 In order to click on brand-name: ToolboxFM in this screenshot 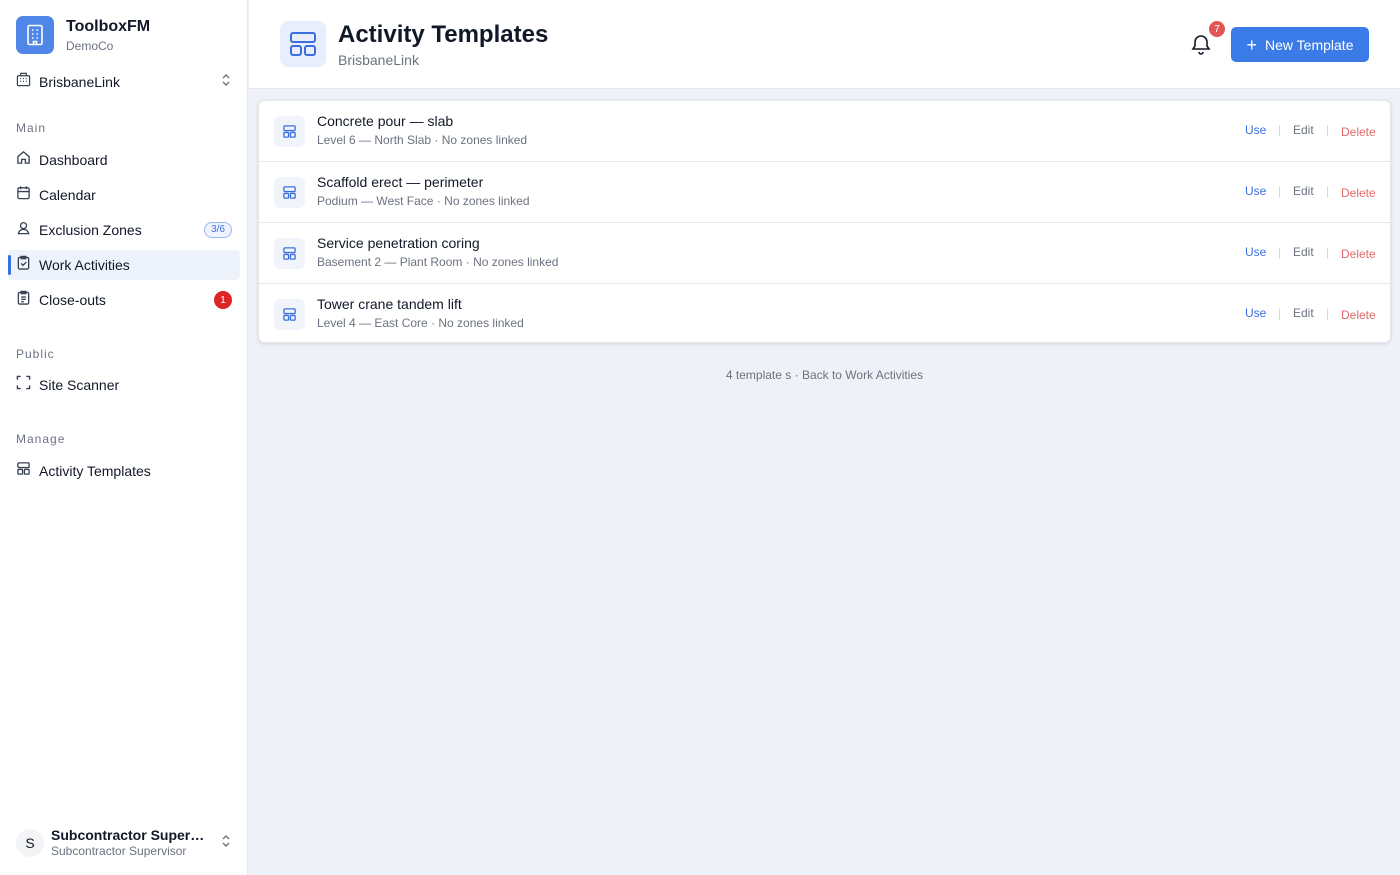, I will do `click(108, 26)`.